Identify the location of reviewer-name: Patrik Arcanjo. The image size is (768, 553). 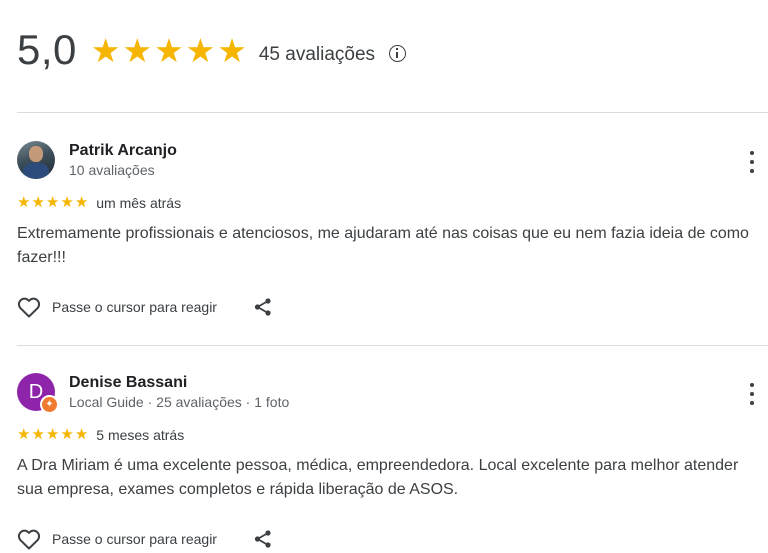
(123, 151).